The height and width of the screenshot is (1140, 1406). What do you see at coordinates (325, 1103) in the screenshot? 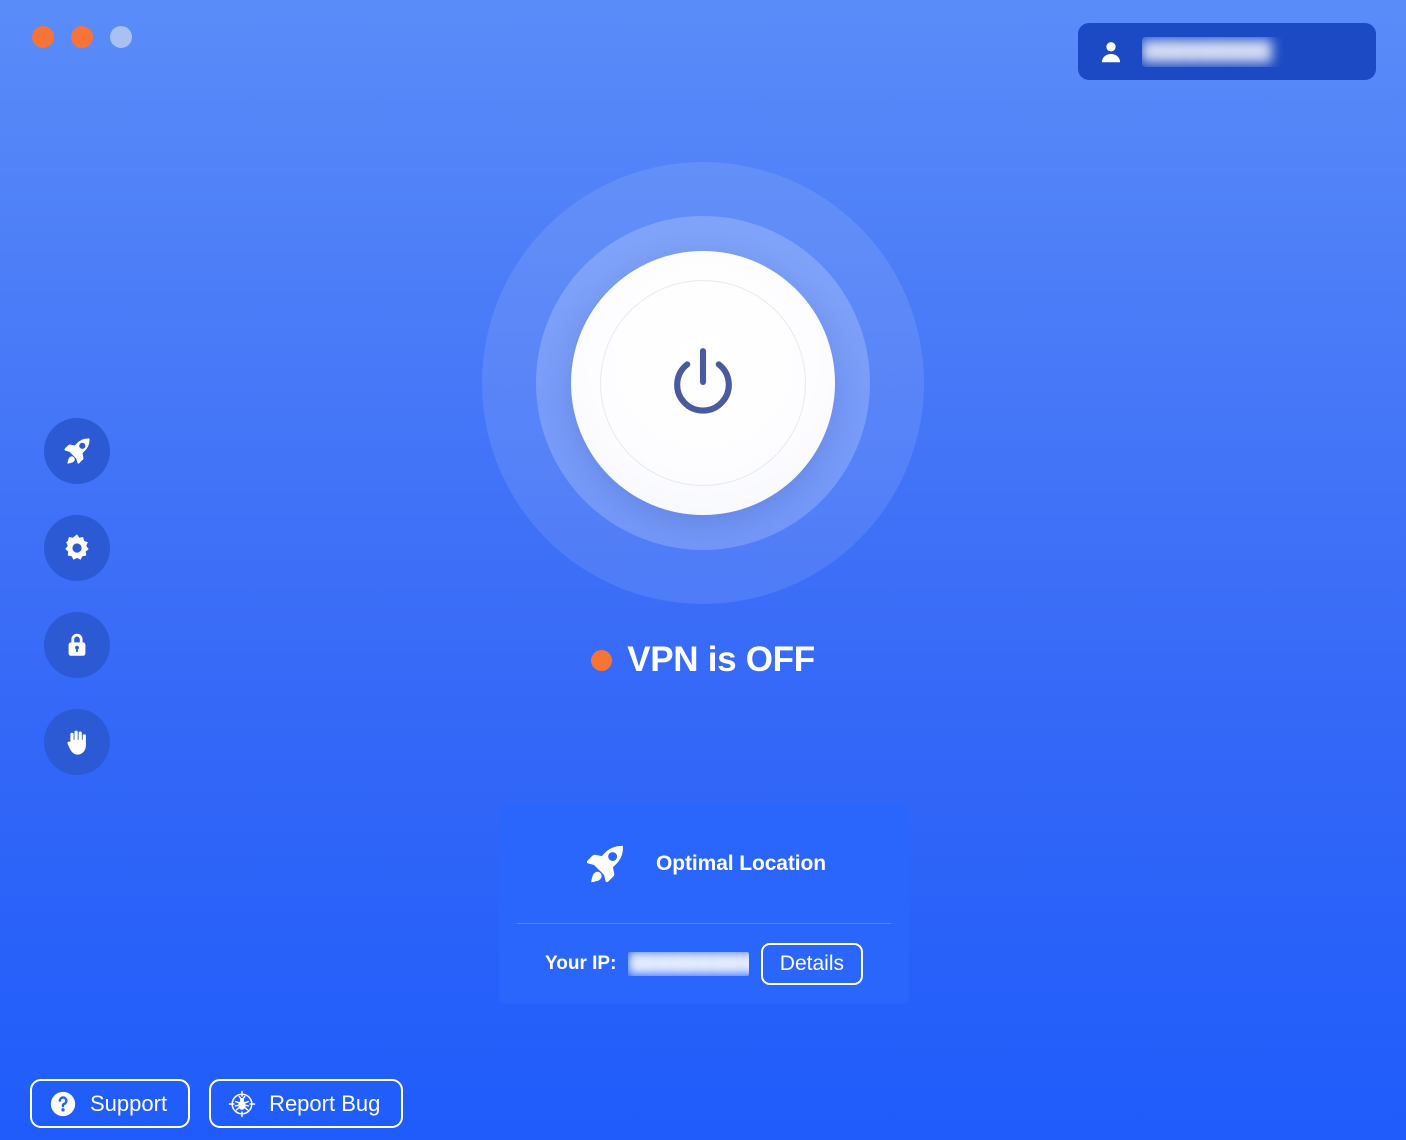
I see `report-bug-label: Report Bug` at bounding box center [325, 1103].